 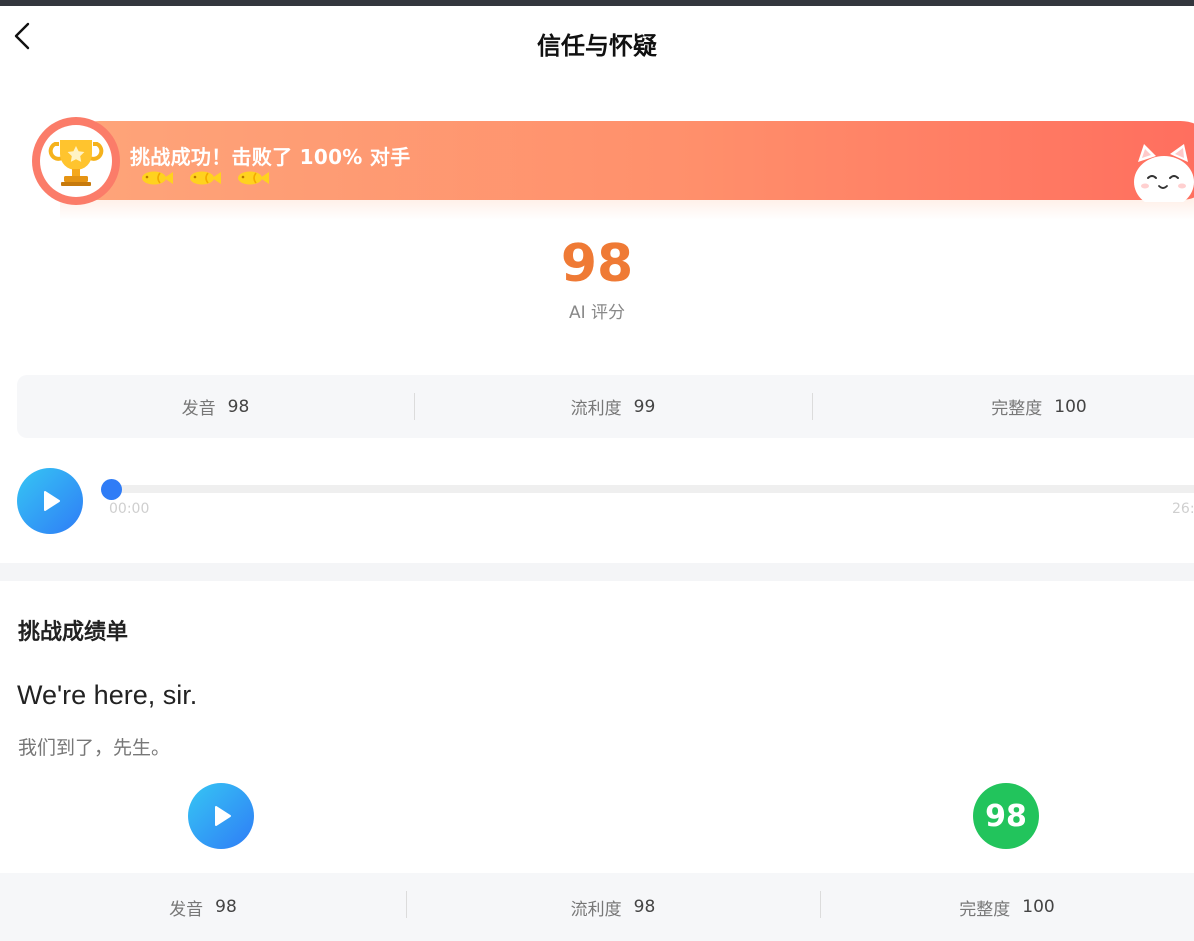 I want to click on audio-progress-track, so click(x=652, y=489).